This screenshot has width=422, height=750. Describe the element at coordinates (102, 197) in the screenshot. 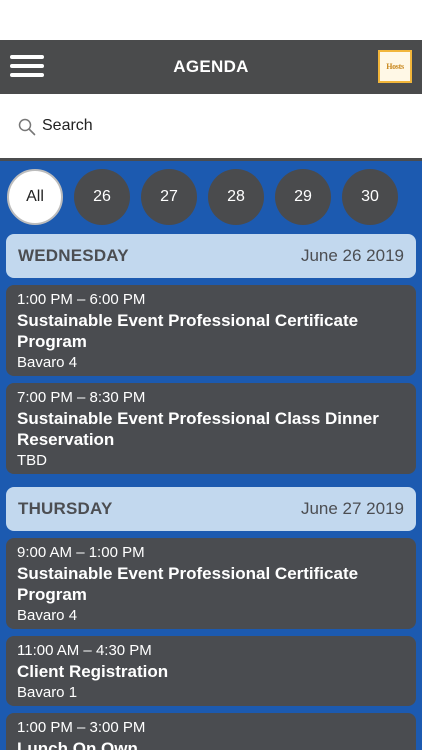

I see `date-filter-26: 26` at that location.